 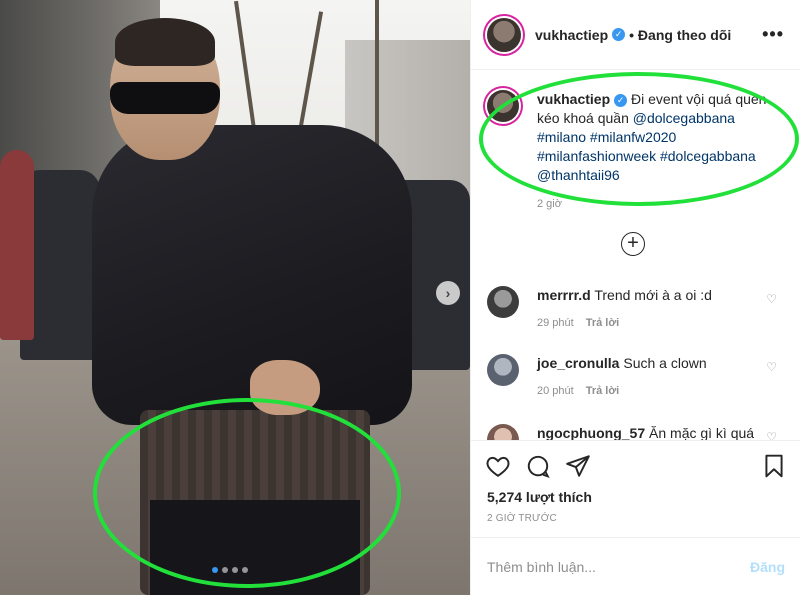 I want to click on header-username: vukhactiep, so click(x=571, y=35).